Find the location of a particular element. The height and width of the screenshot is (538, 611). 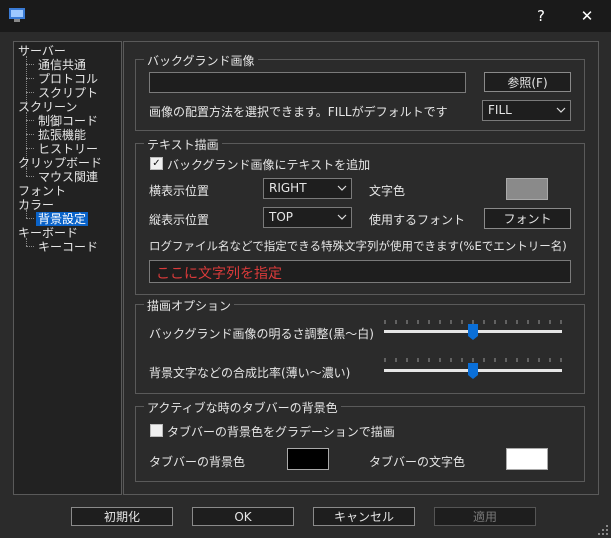

ok-button: OK is located at coordinates (243, 516).